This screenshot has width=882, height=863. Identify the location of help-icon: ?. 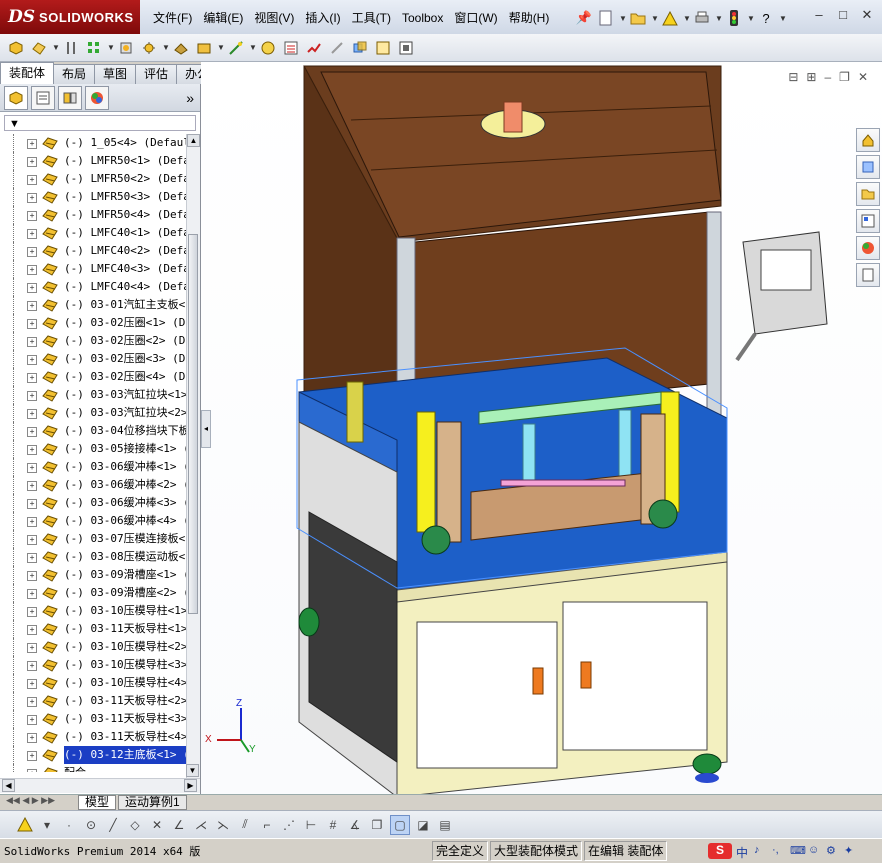
(766, 18).